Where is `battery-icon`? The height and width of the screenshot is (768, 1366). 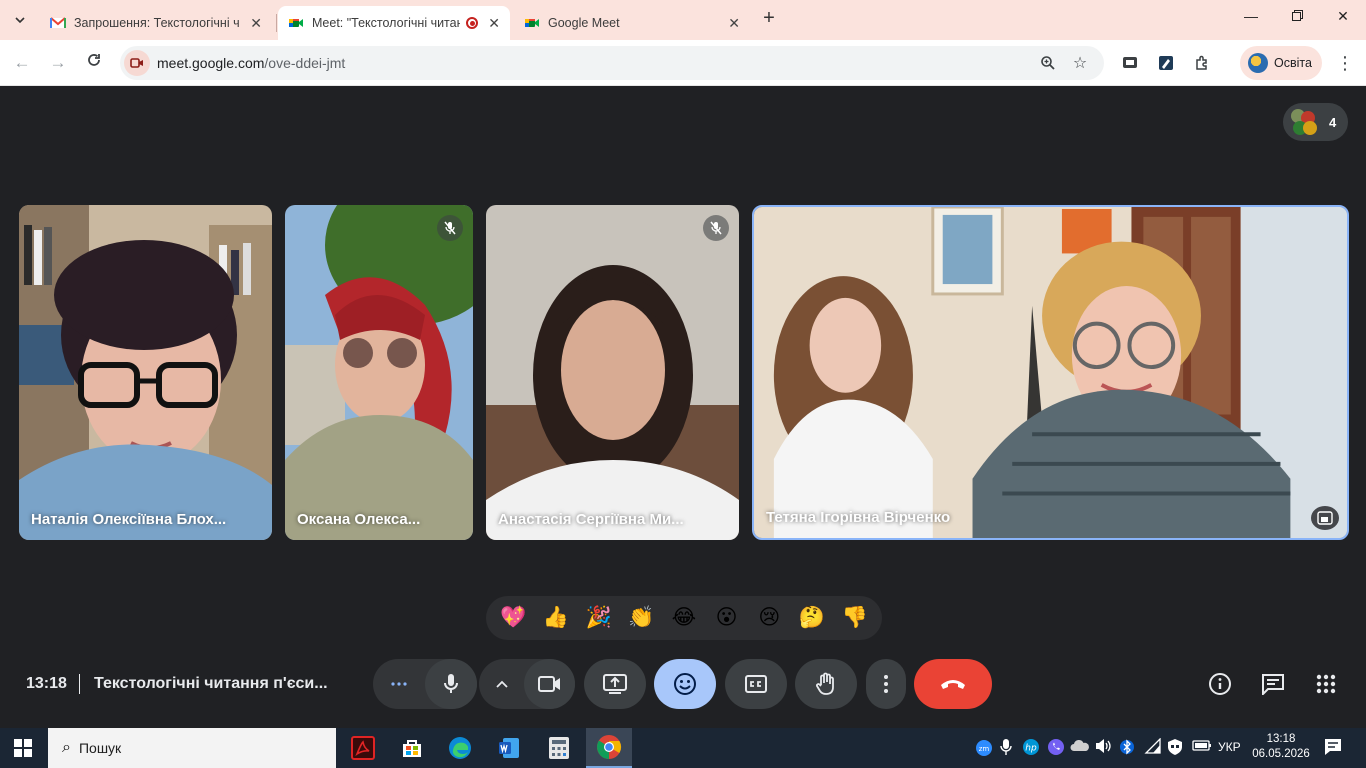 battery-icon is located at coordinates (1202, 746).